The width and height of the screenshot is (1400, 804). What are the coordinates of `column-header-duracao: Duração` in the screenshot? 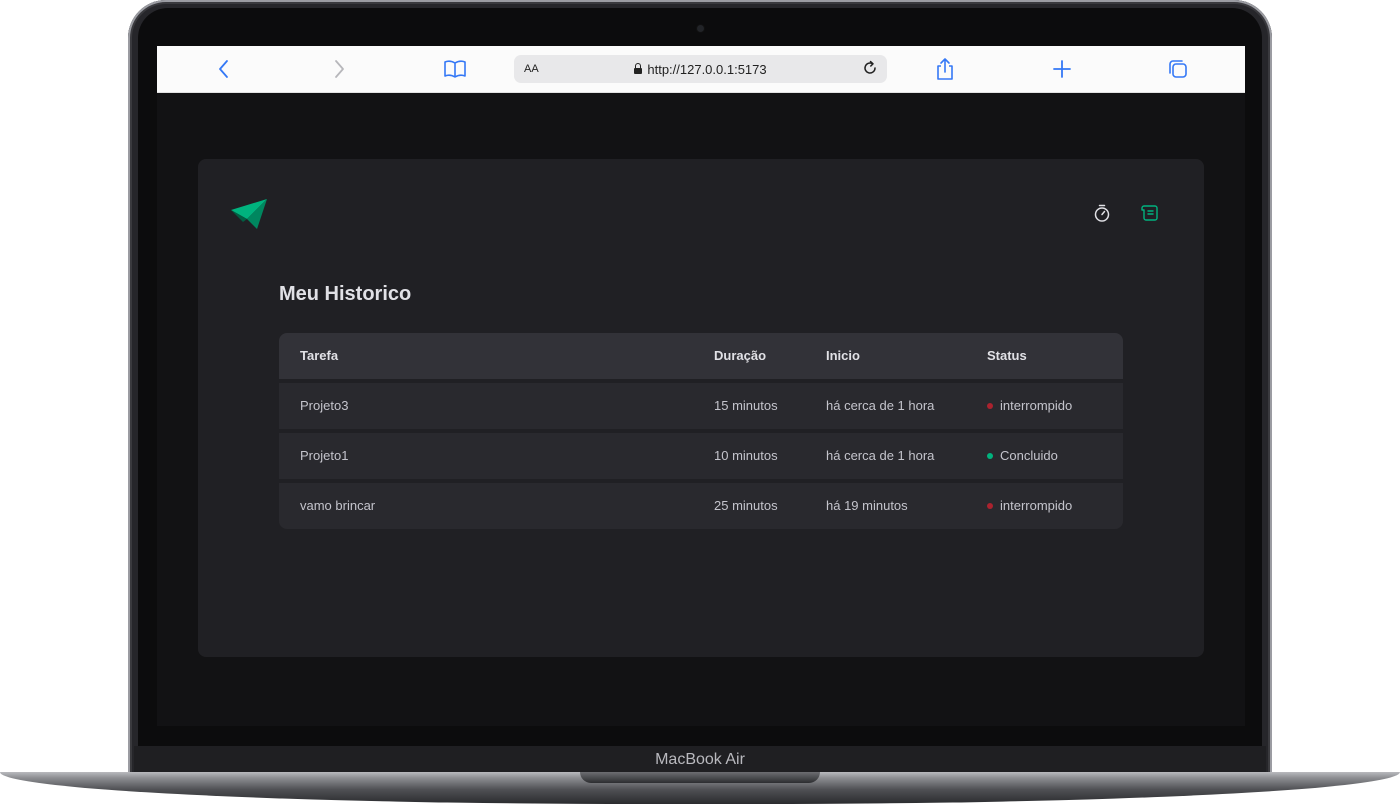 It's located at (740, 355).